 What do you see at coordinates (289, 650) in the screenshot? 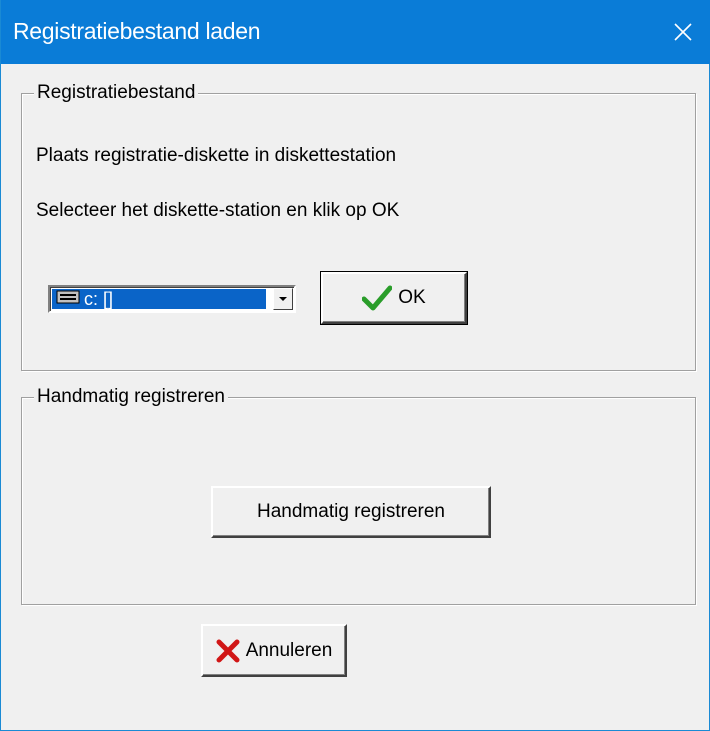
I see `cancel-button-label: Annuleren` at bounding box center [289, 650].